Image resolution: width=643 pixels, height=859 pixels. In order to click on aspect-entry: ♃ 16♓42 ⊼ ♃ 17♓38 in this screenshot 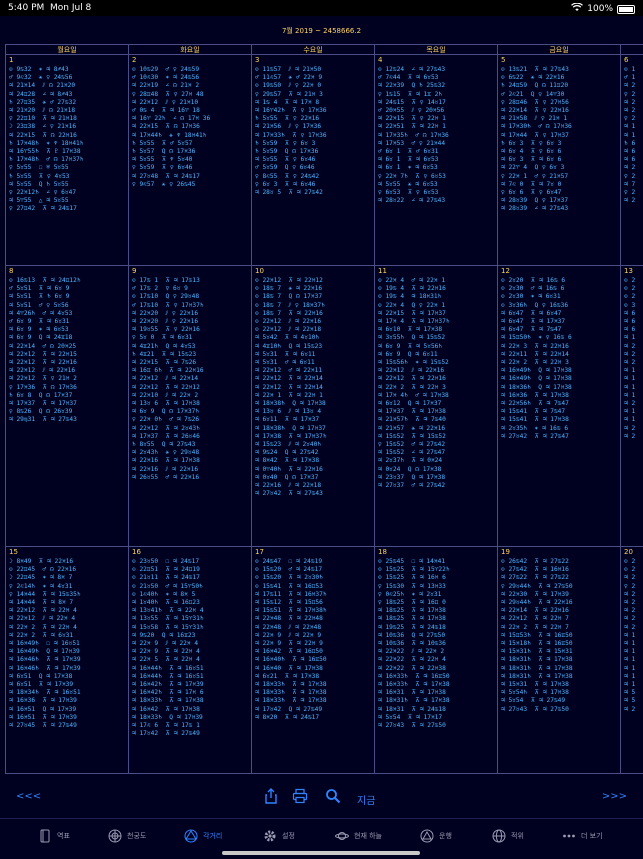, I will do `click(166, 709)`.